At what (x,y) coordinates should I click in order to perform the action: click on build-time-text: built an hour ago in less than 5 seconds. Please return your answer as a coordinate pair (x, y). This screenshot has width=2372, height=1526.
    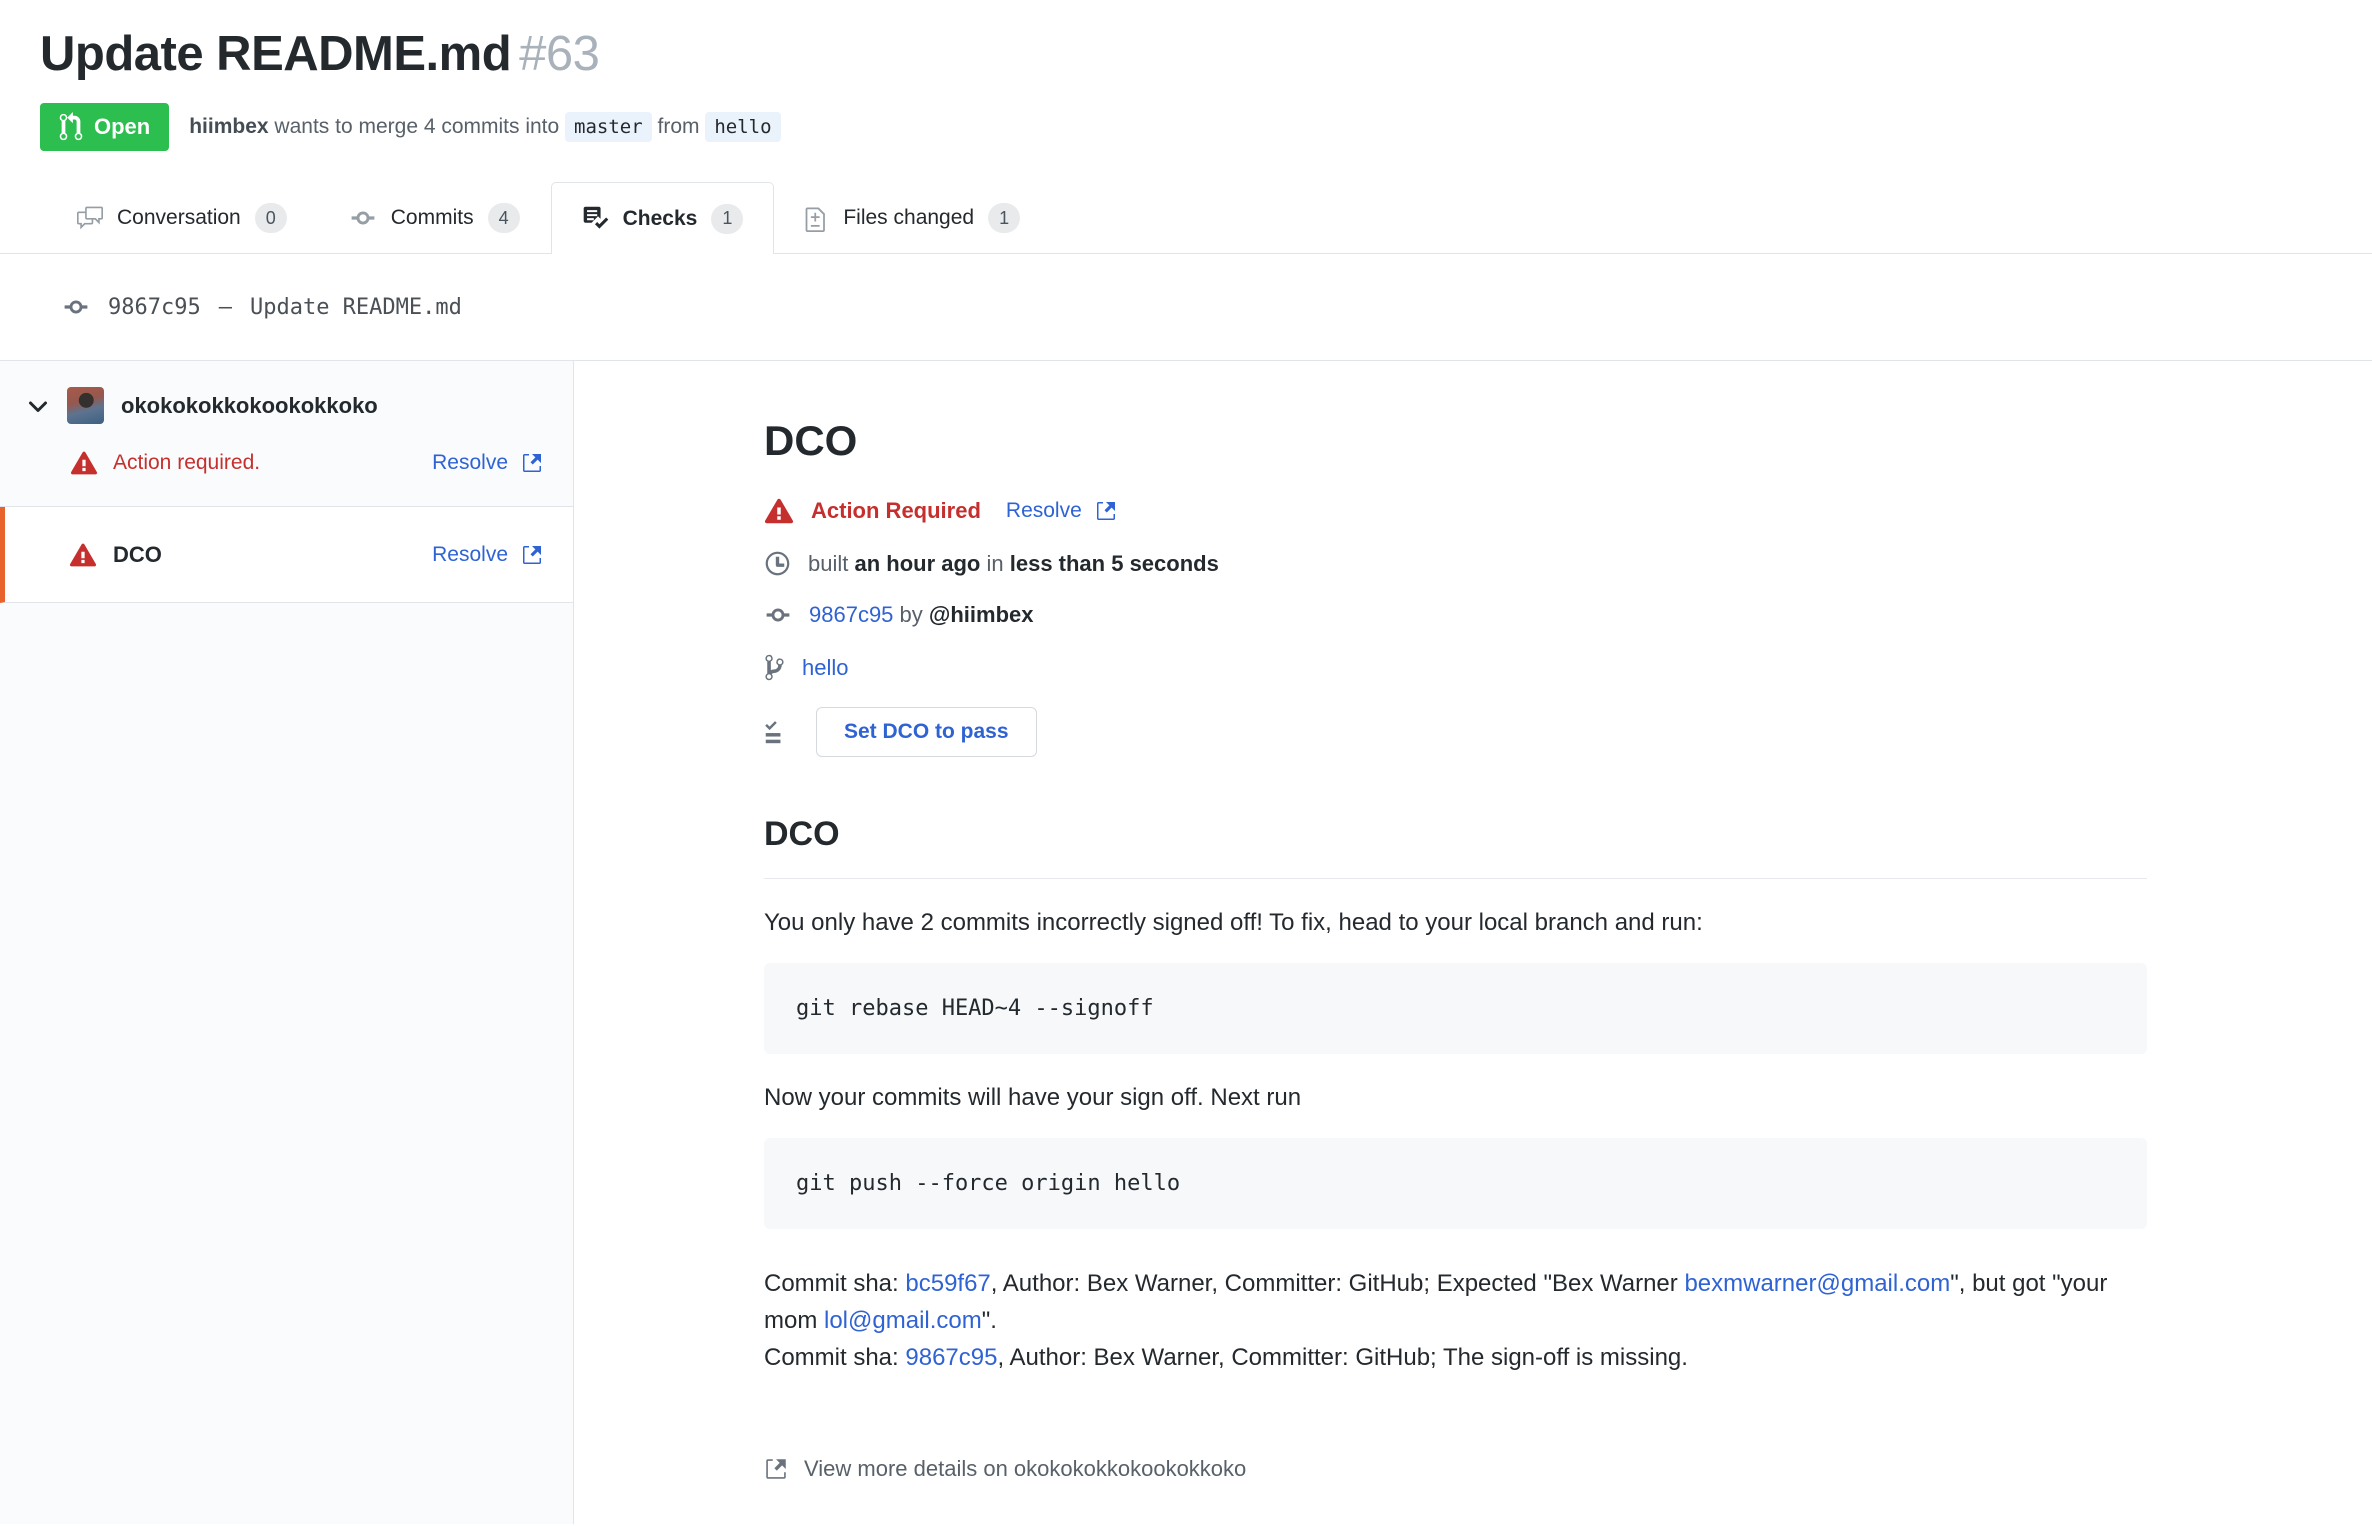
    Looking at the image, I should click on (1013, 563).